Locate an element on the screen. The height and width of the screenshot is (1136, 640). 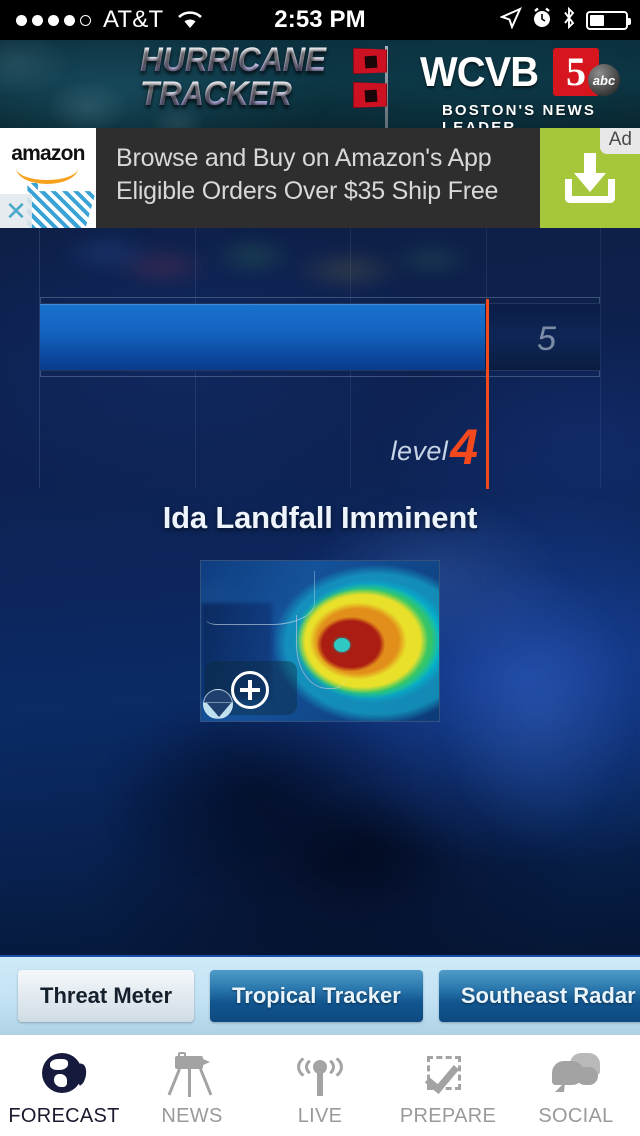
channel-number: 5 is located at coordinates (576, 71).